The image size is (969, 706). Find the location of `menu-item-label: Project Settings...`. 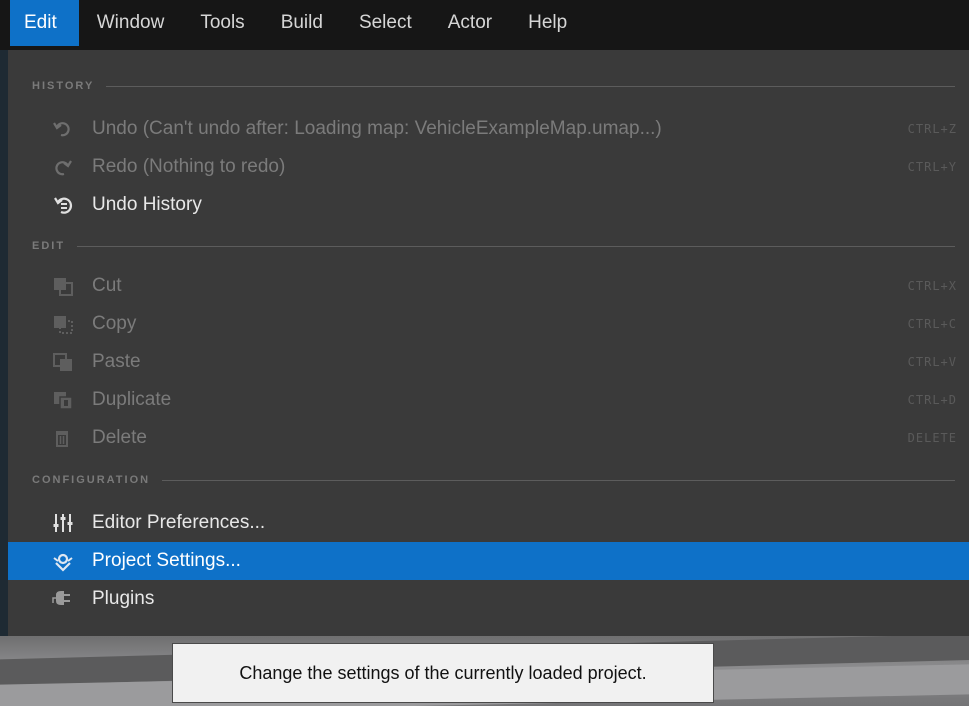

menu-item-label: Project Settings... is located at coordinates (166, 560).